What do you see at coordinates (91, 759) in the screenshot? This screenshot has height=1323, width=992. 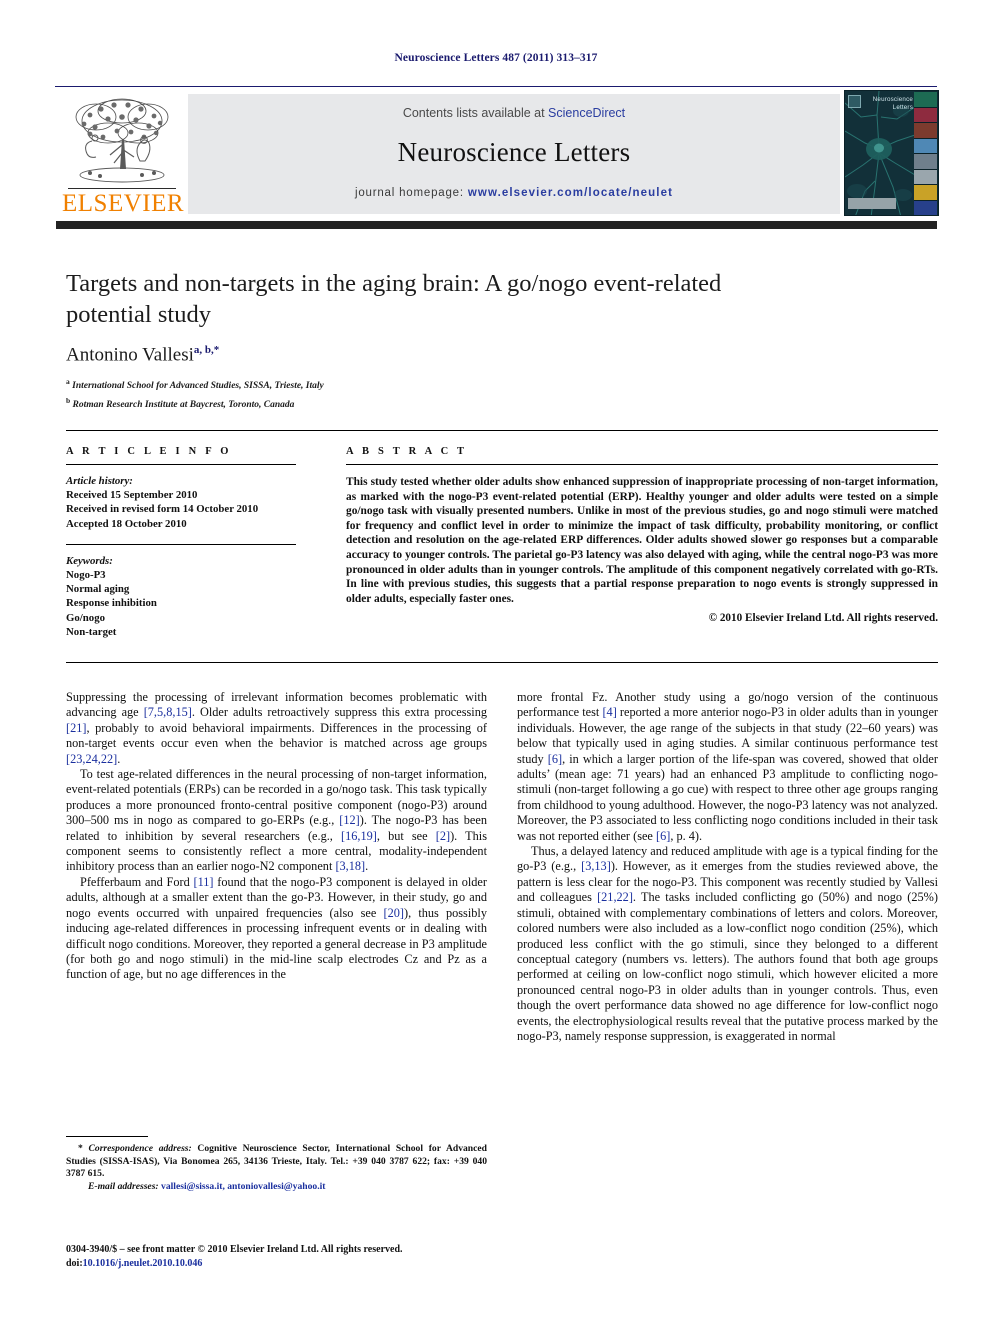 I see `citation-ref: [23,24,22]` at bounding box center [91, 759].